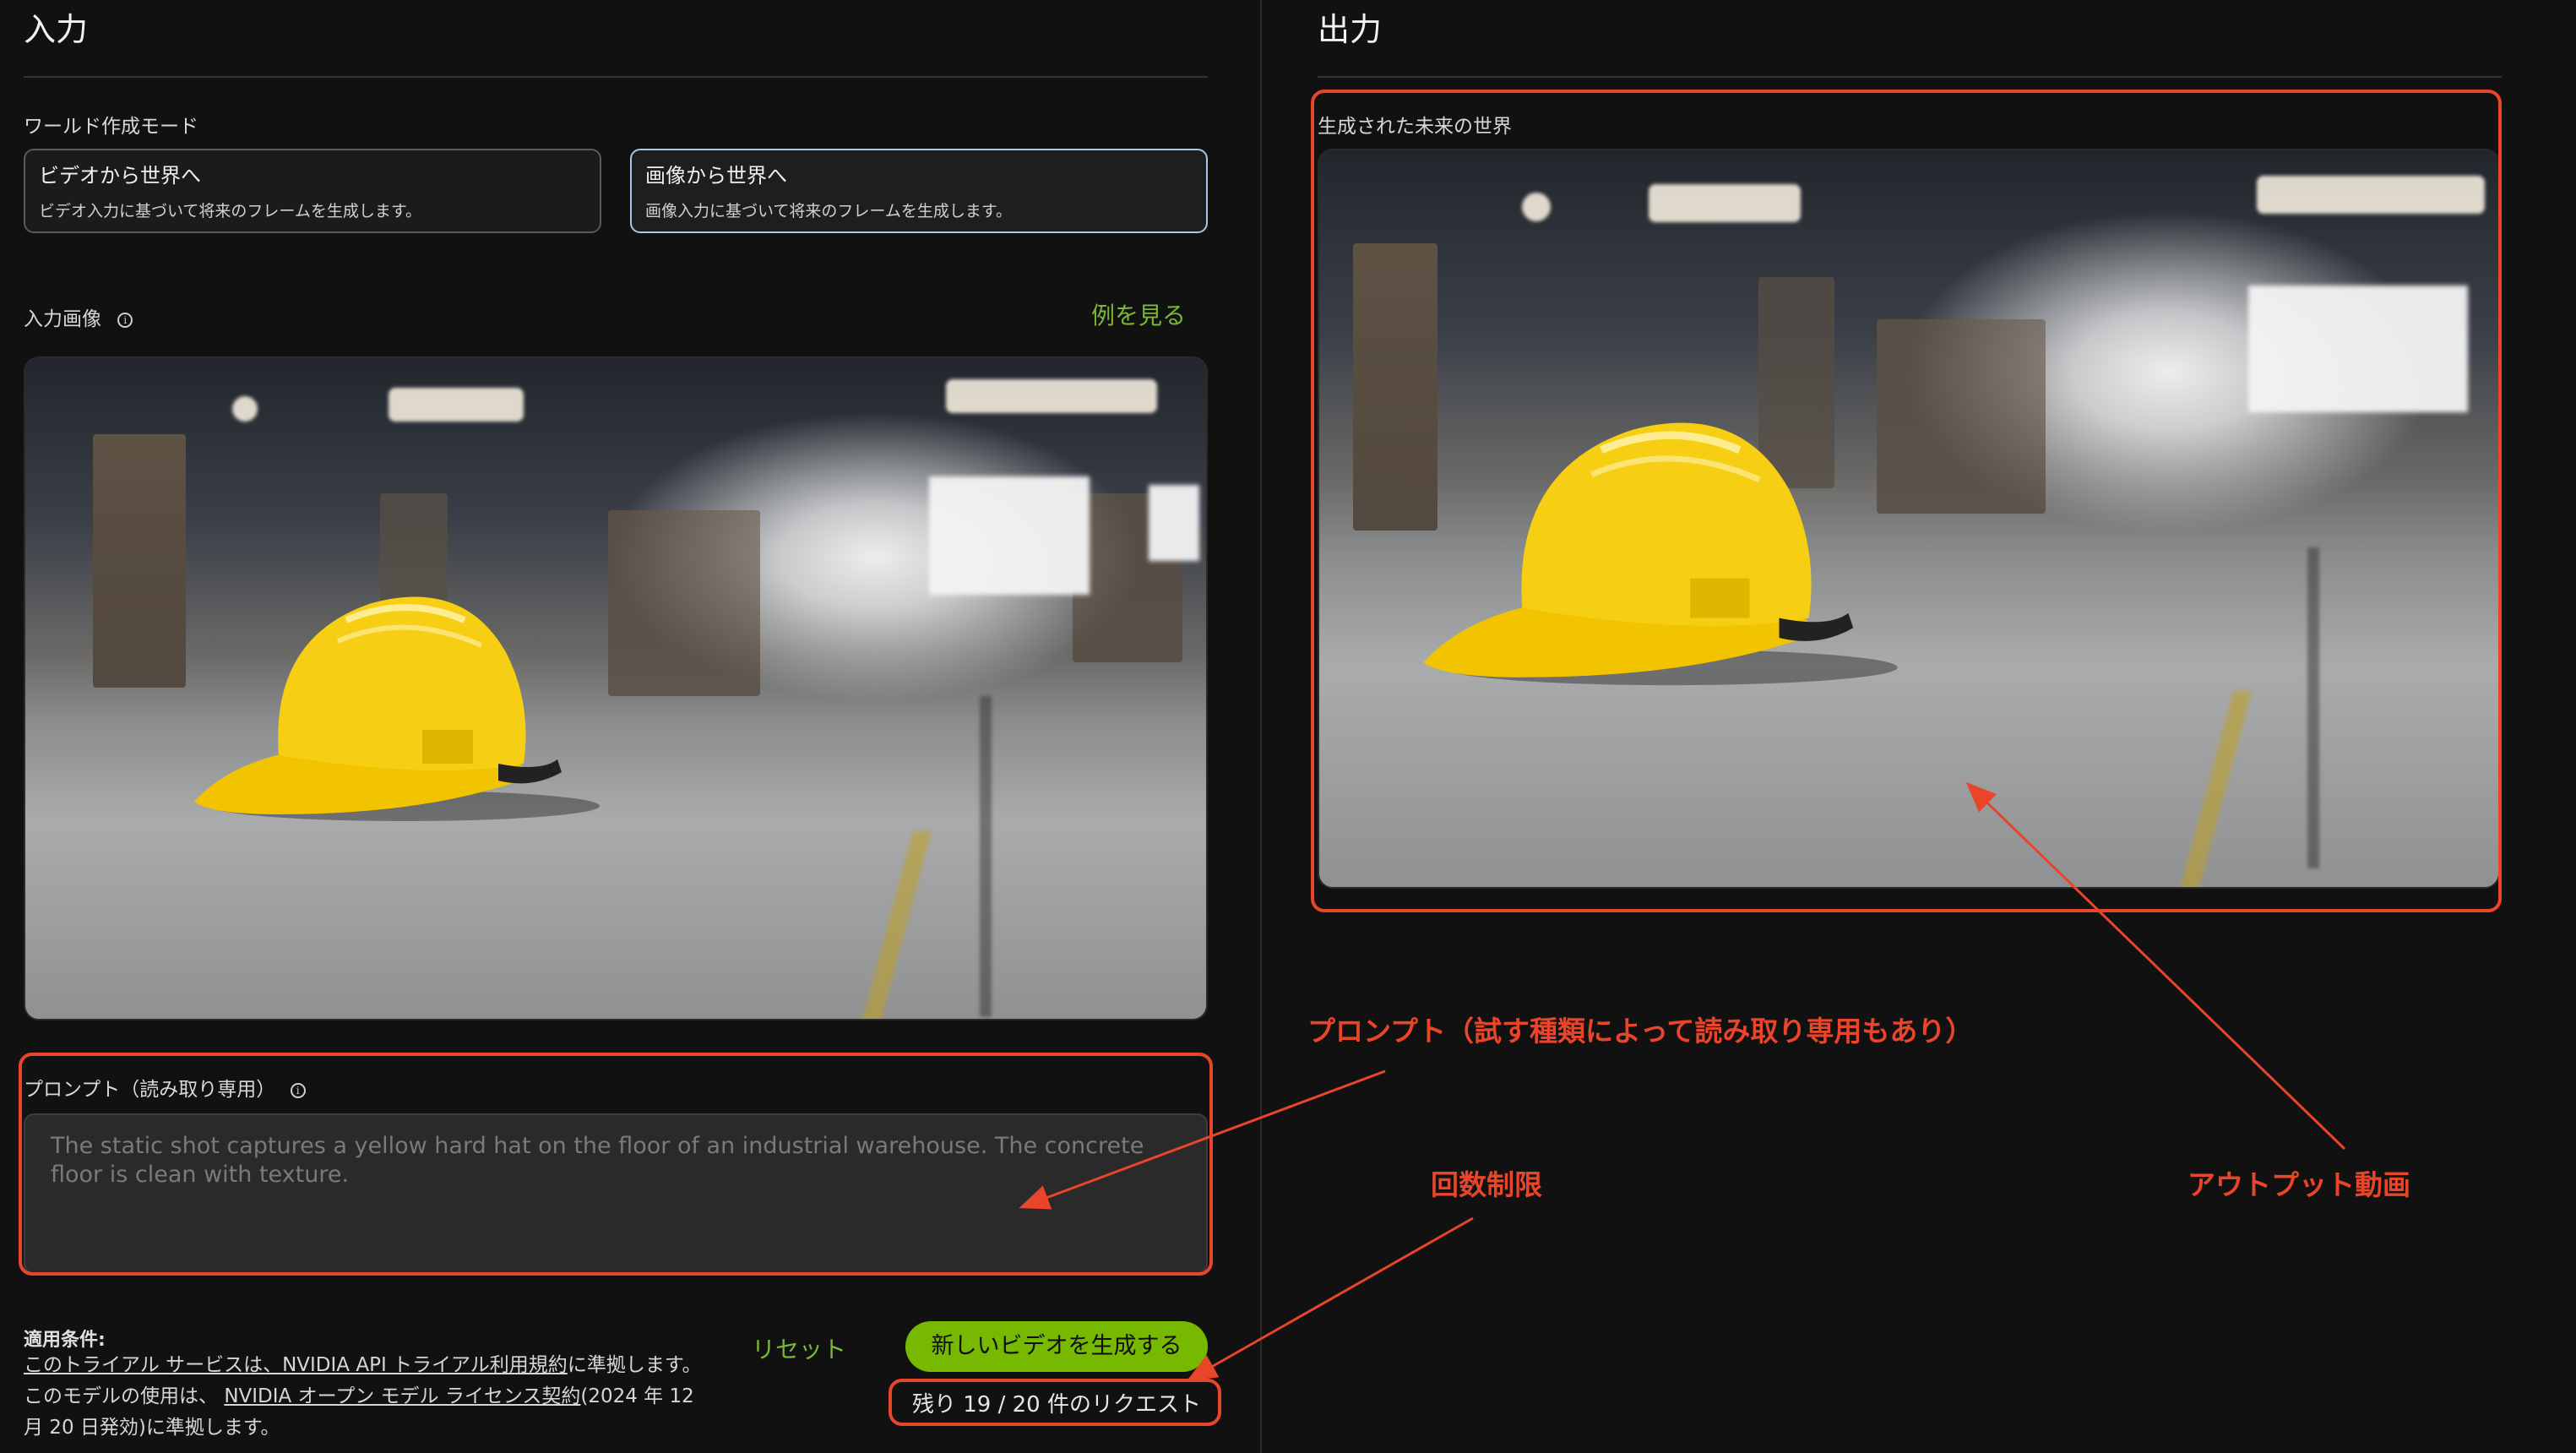 This screenshot has width=2576, height=1453. Describe the element at coordinates (1202, 1139) in the screenshot. I see `prompt-arrow` at that location.